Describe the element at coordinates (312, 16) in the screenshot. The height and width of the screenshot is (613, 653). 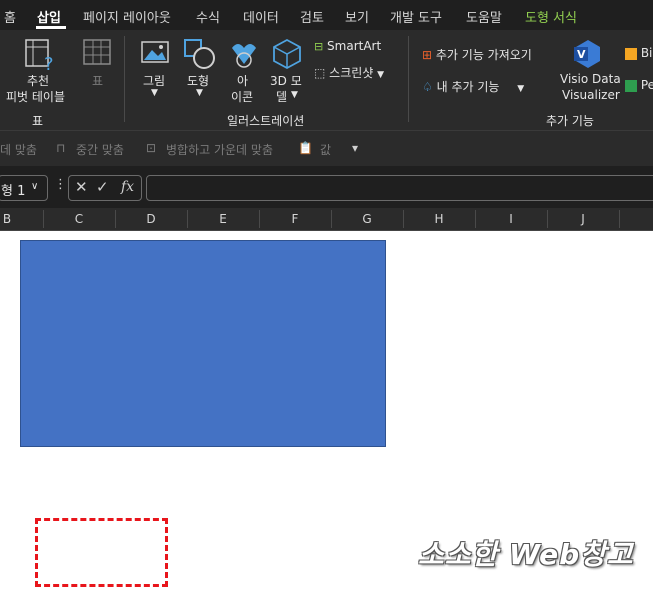
I see `tab-review: 검토` at that location.